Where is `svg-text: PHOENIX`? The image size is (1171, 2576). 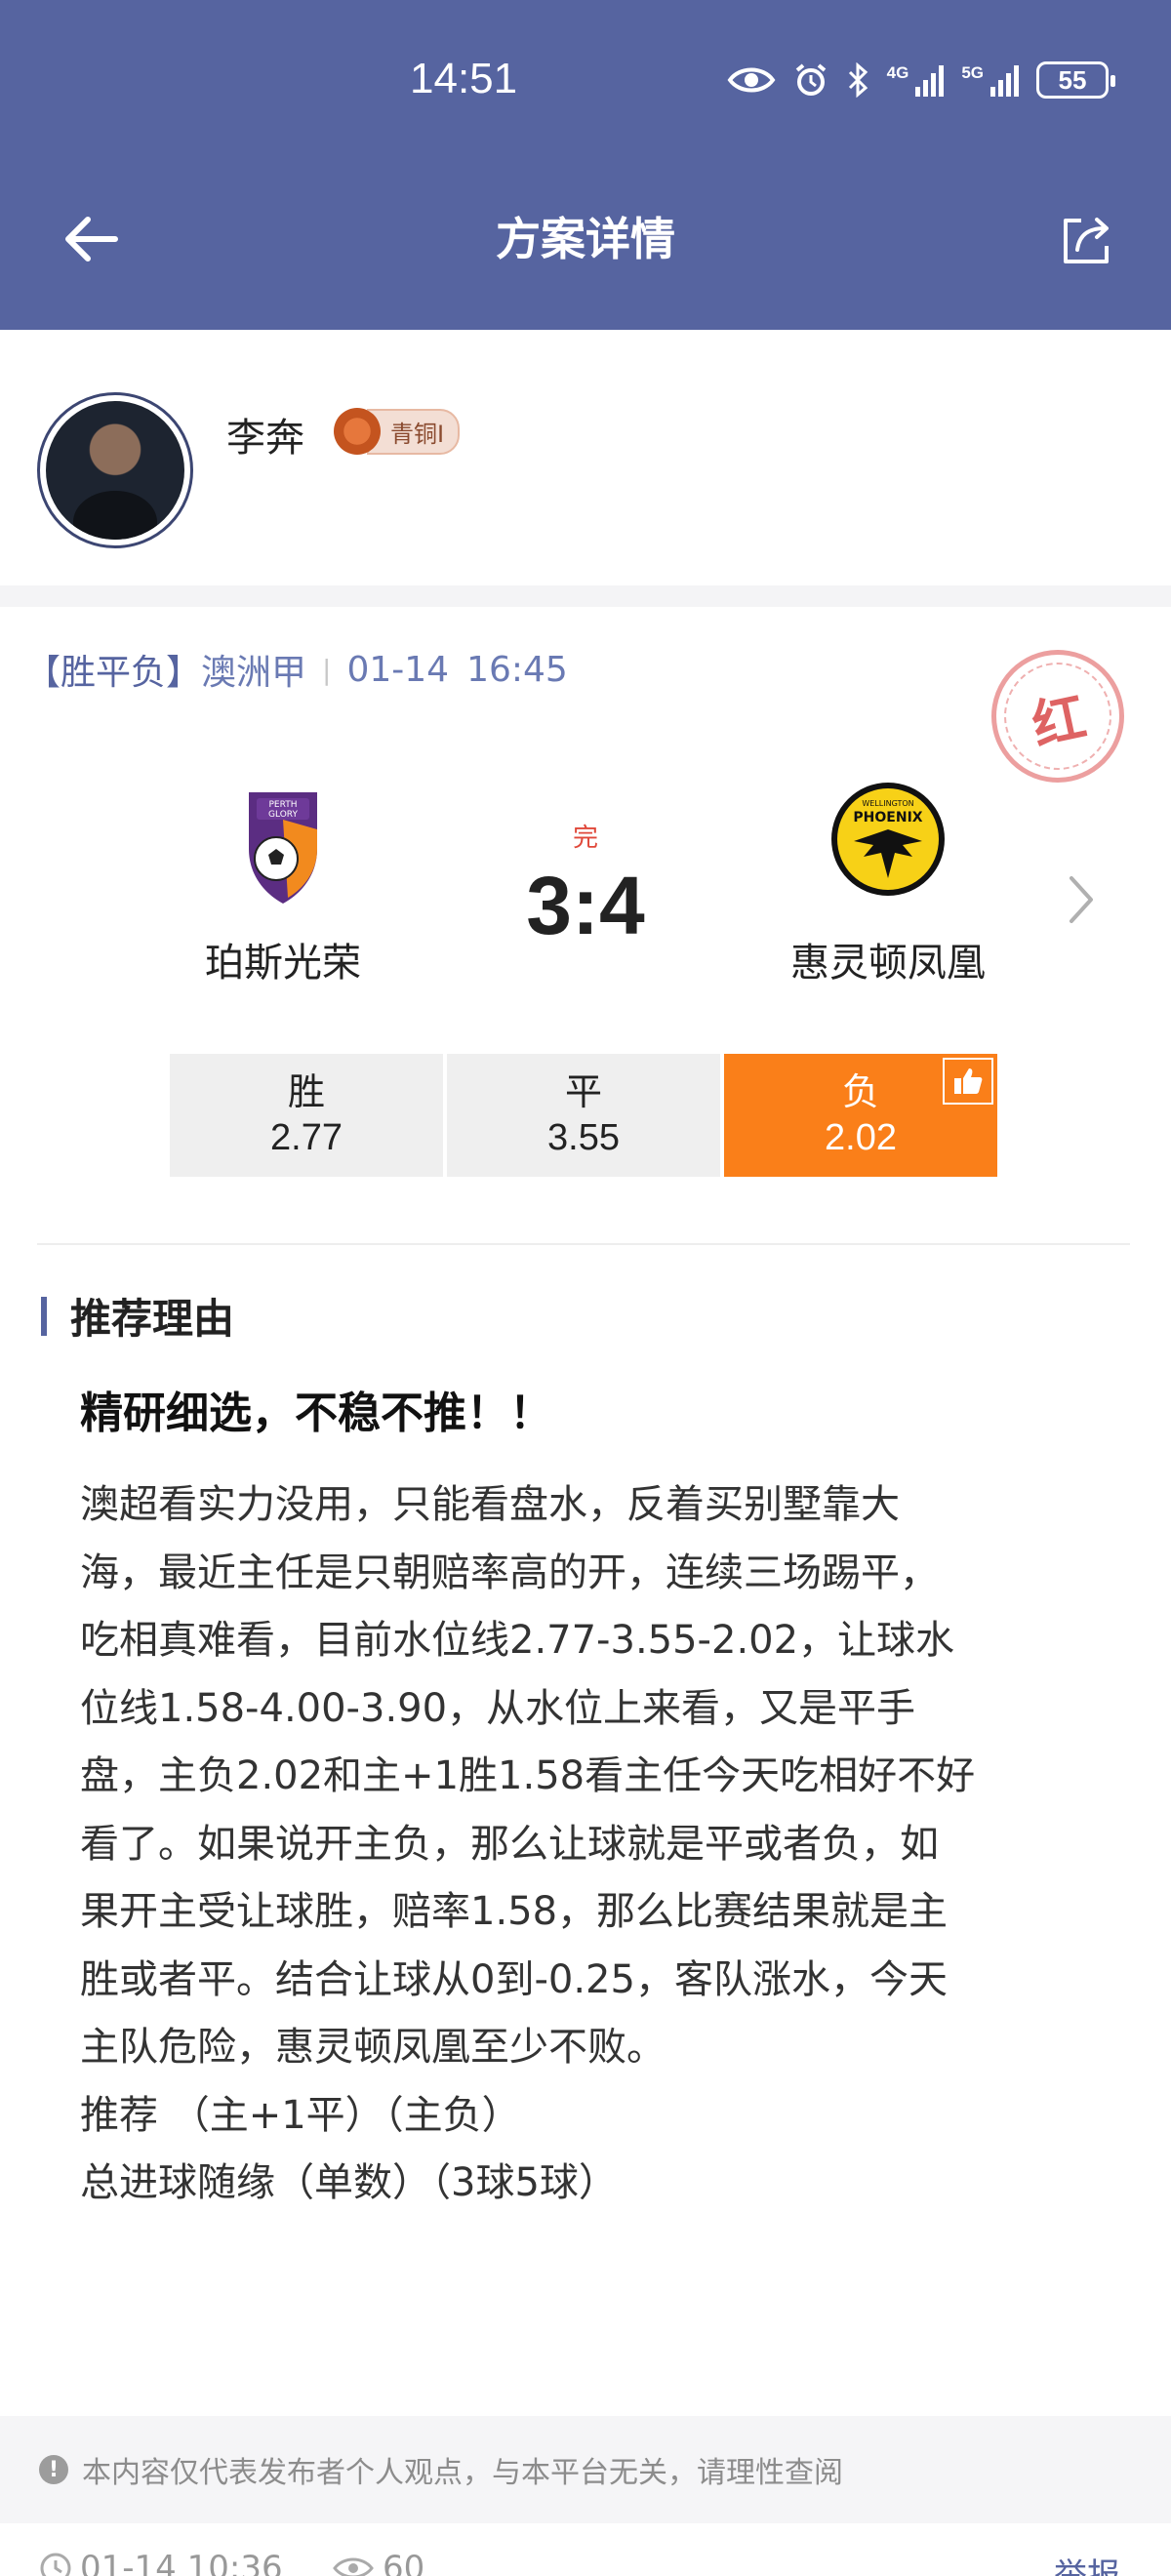 svg-text: PHOENIX is located at coordinates (887, 817).